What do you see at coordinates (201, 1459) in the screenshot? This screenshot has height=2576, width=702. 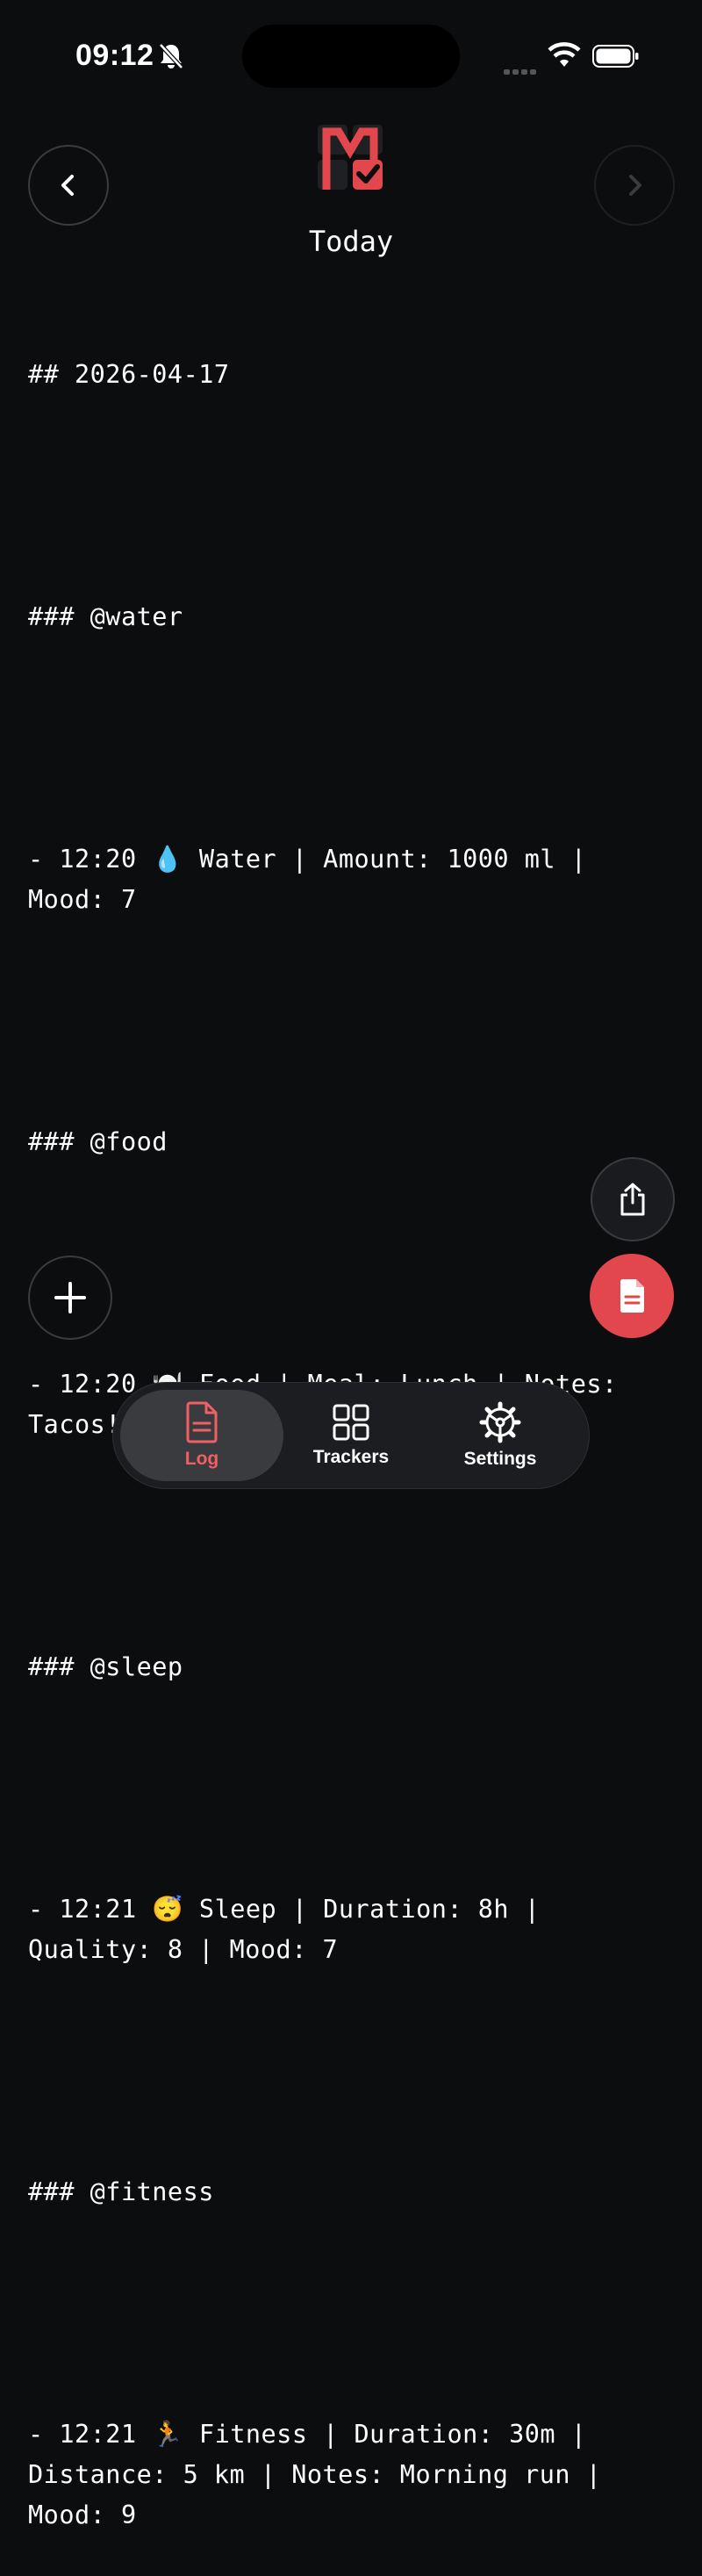 I see `tab-log-label: Log` at bounding box center [201, 1459].